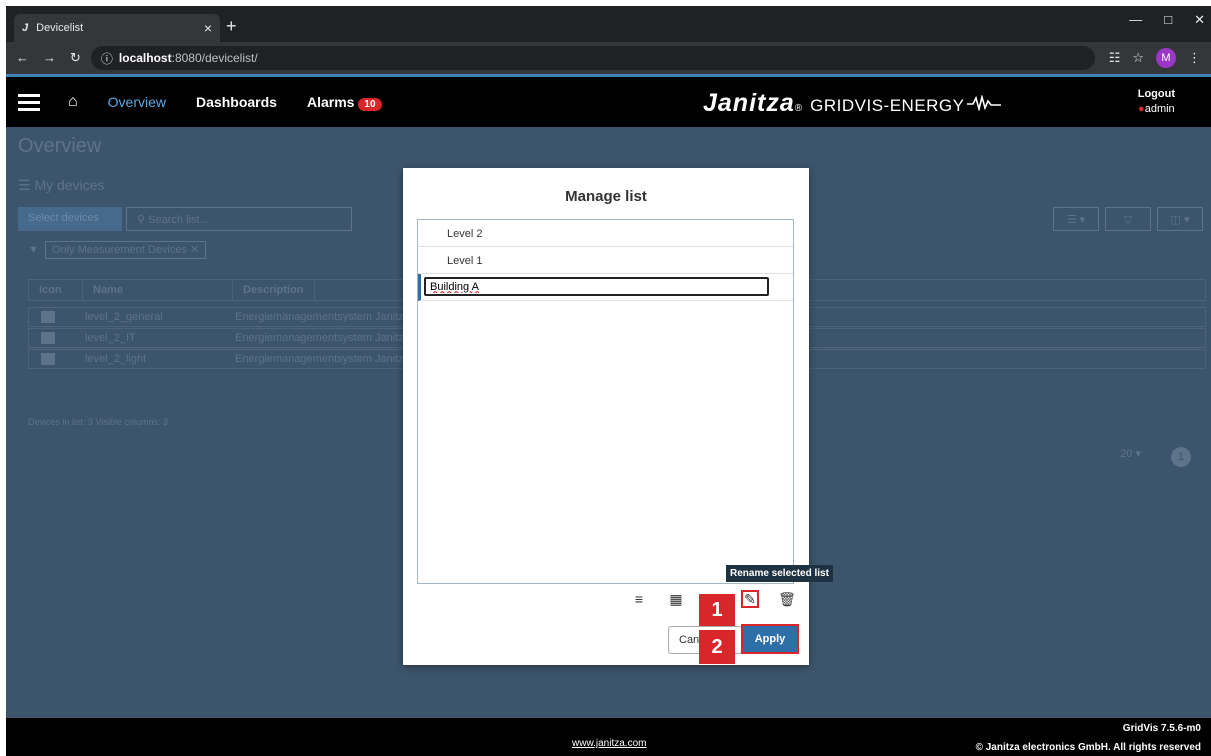  What do you see at coordinates (208, 28) in the screenshot?
I see `tab-close-icon: ×` at bounding box center [208, 28].